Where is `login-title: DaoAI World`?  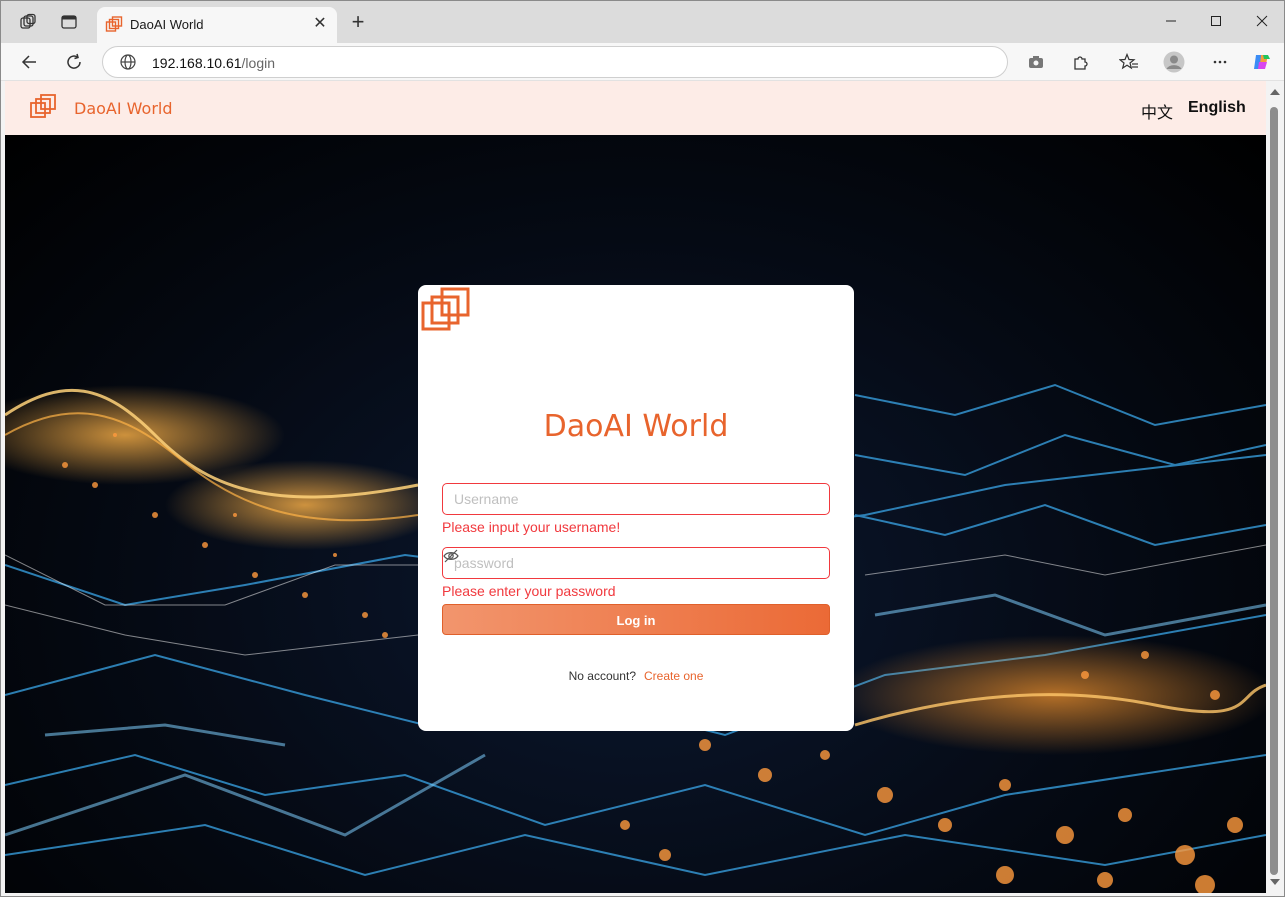
login-title: DaoAI World is located at coordinates (636, 426).